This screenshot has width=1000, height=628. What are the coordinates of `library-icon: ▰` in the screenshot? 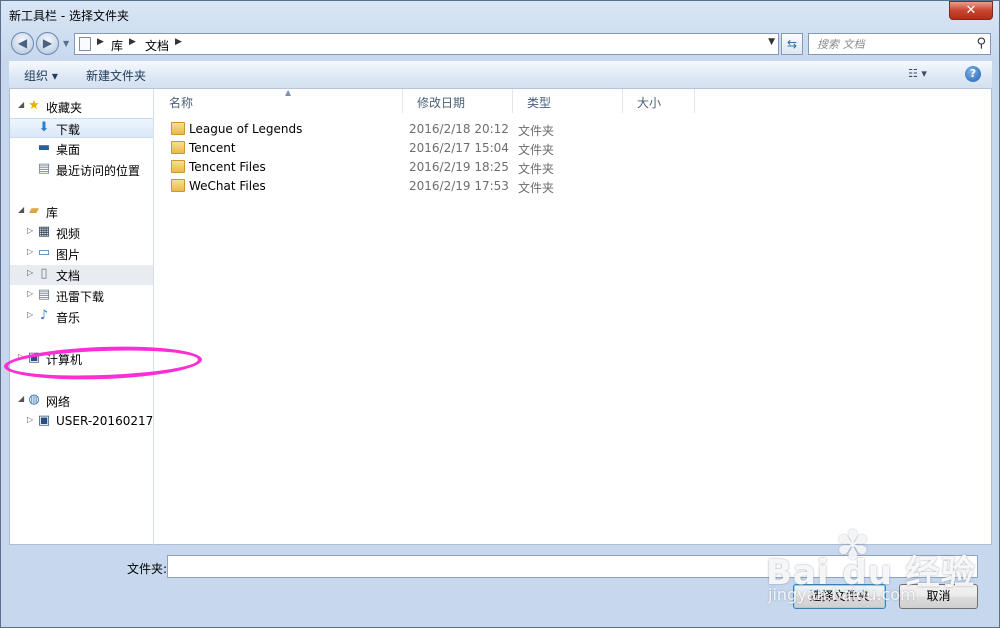 It's located at (34, 210).